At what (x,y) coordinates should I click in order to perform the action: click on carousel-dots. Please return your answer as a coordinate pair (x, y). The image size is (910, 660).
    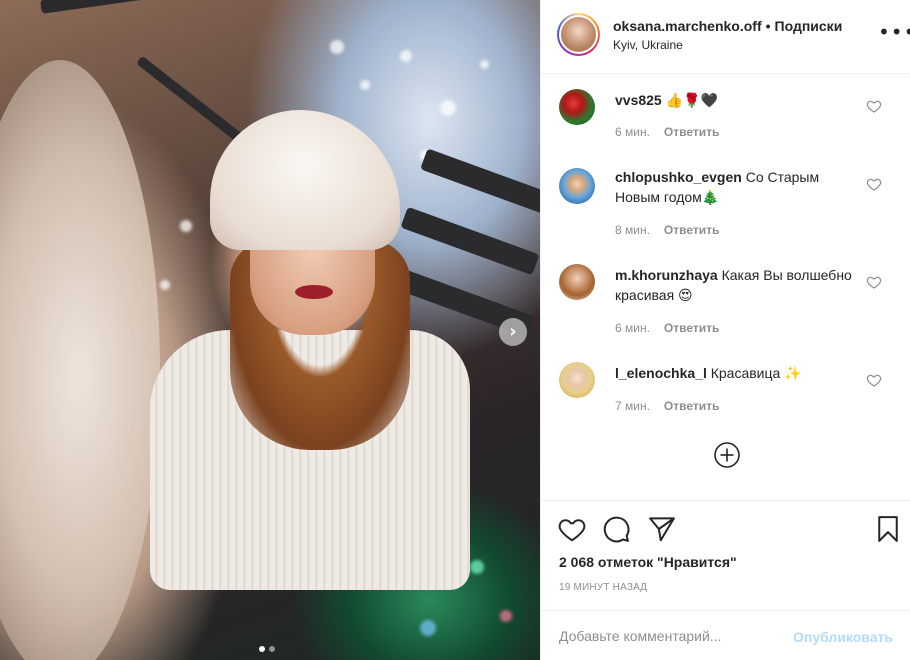
    Looking at the image, I should click on (267, 649).